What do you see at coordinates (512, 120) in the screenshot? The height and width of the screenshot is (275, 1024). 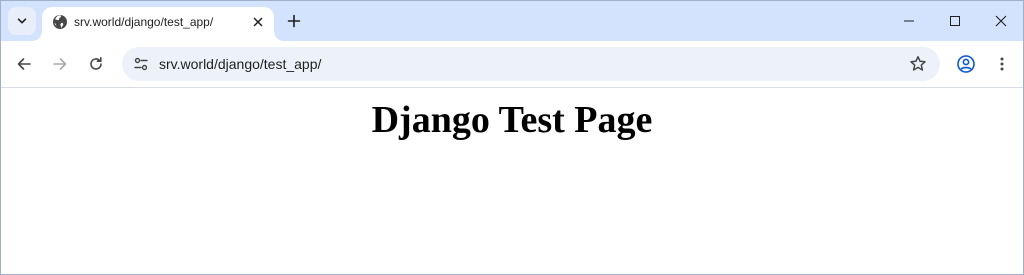 I see `page-heading: Django Test Page` at bounding box center [512, 120].